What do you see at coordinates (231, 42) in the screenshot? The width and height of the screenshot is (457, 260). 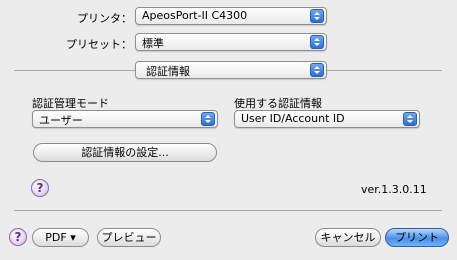 I see `preset-popup: 標準` at bounding box center [231, 42].